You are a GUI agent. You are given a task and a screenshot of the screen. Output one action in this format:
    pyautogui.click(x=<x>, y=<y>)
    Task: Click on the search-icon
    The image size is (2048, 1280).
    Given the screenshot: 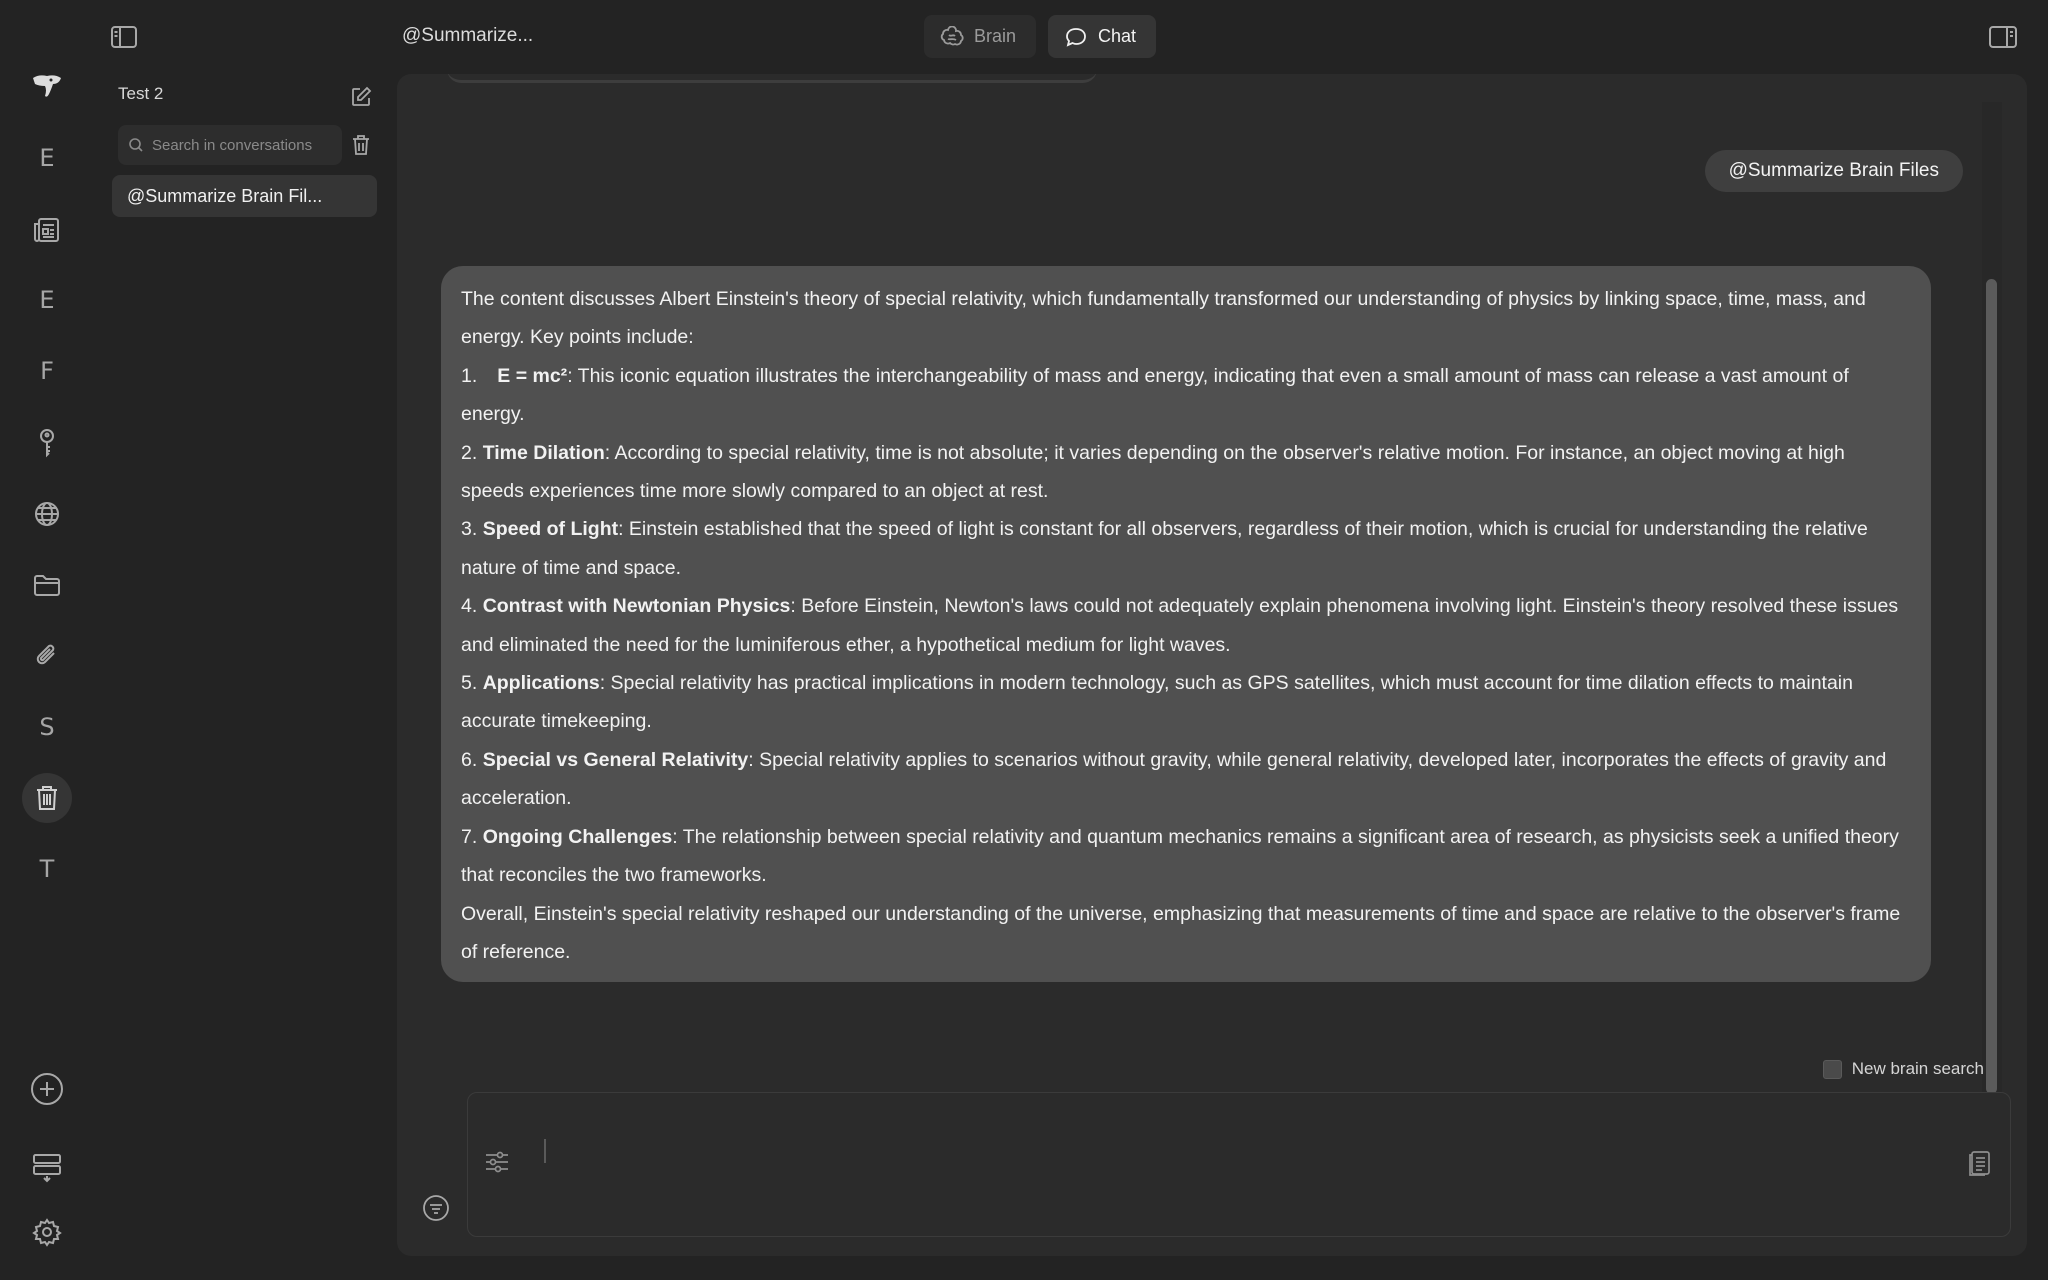 What is the action you would take?
    pyautogui.click(x=136, y=145)
    